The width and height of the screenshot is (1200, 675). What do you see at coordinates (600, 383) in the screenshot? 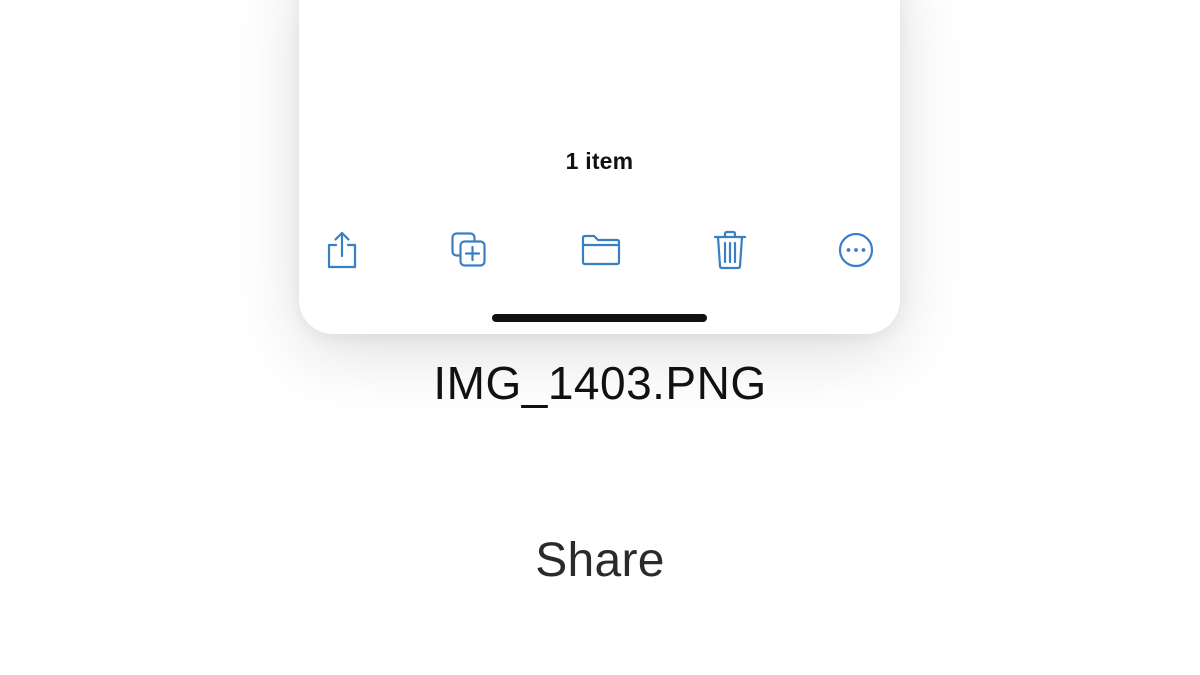
I see `file-name-label: IMG_1403.PNG` at bounding box center [600, 383].